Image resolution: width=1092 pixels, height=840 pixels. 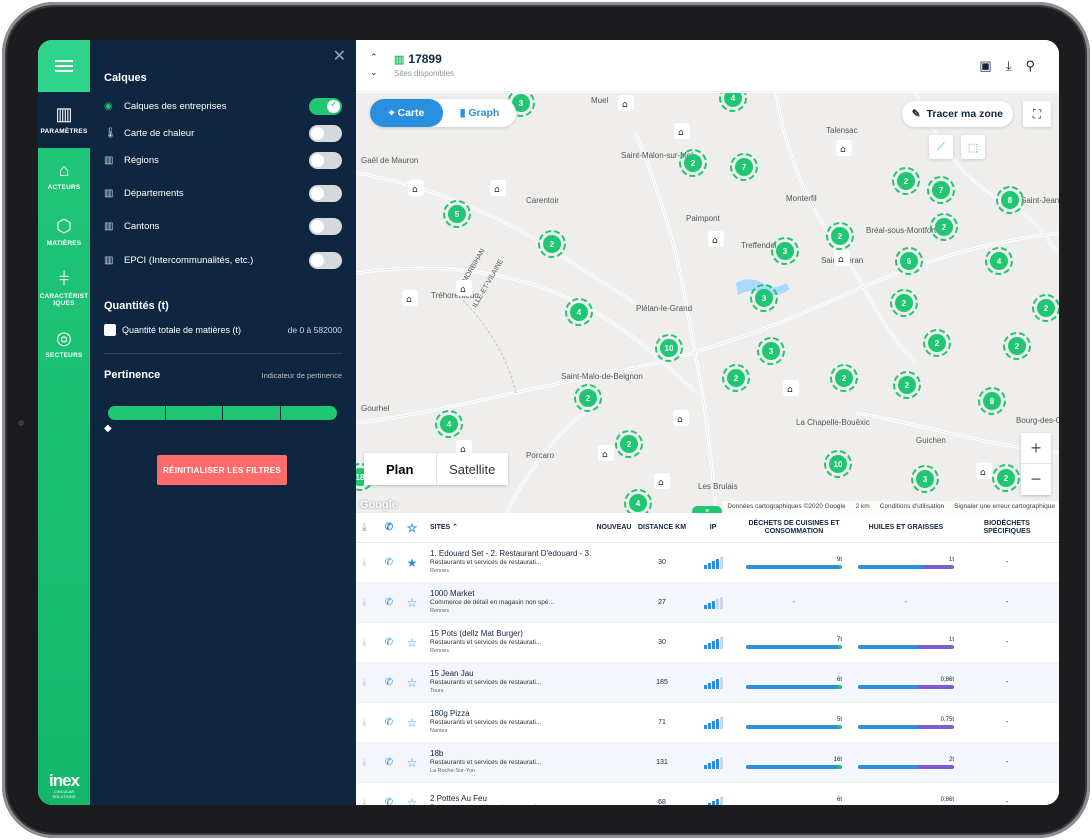 What do you see at coordinates (843, 150) in the screenshot?
I see `bank-icon: ⌂` at bounding box center [843, 150].